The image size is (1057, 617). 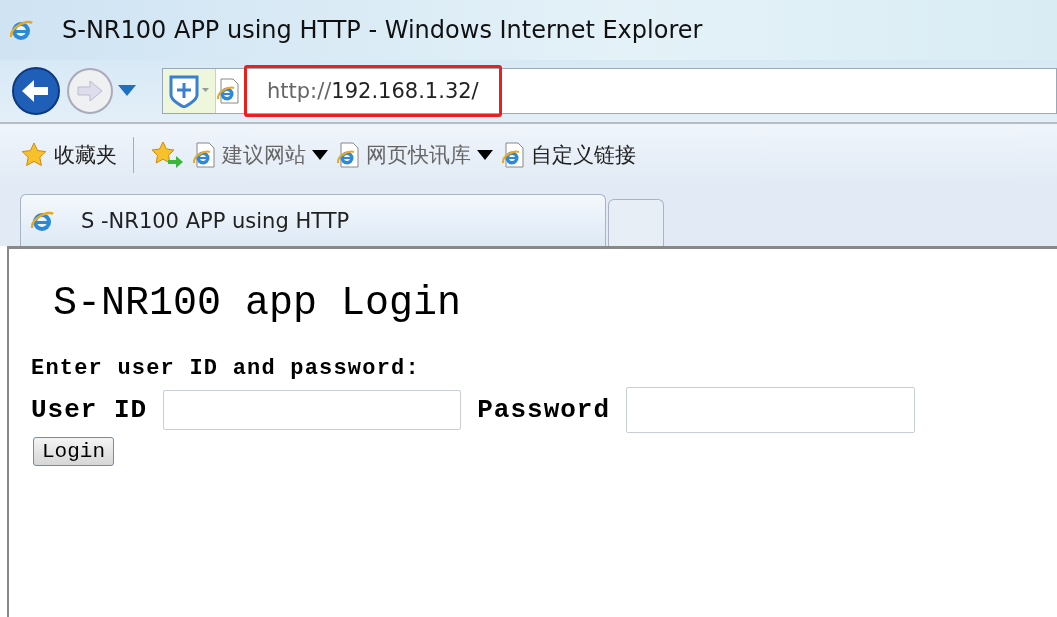 I want to click on favorites-button: 收藏夹, so click(x=85, y=155).